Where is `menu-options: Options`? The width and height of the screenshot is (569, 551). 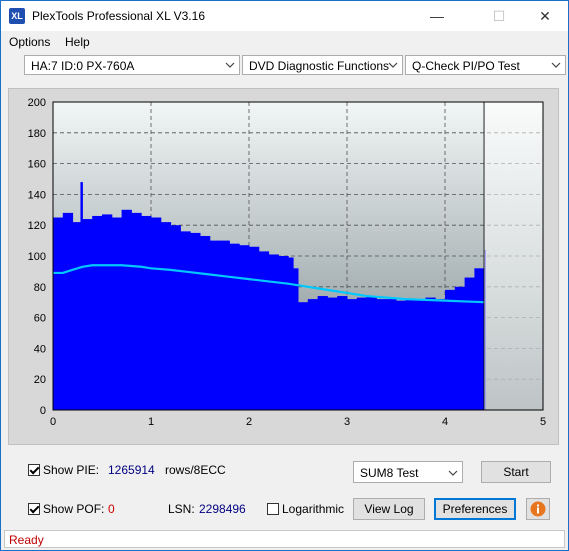 menu-options: Options is located at coordinates (29, 42).